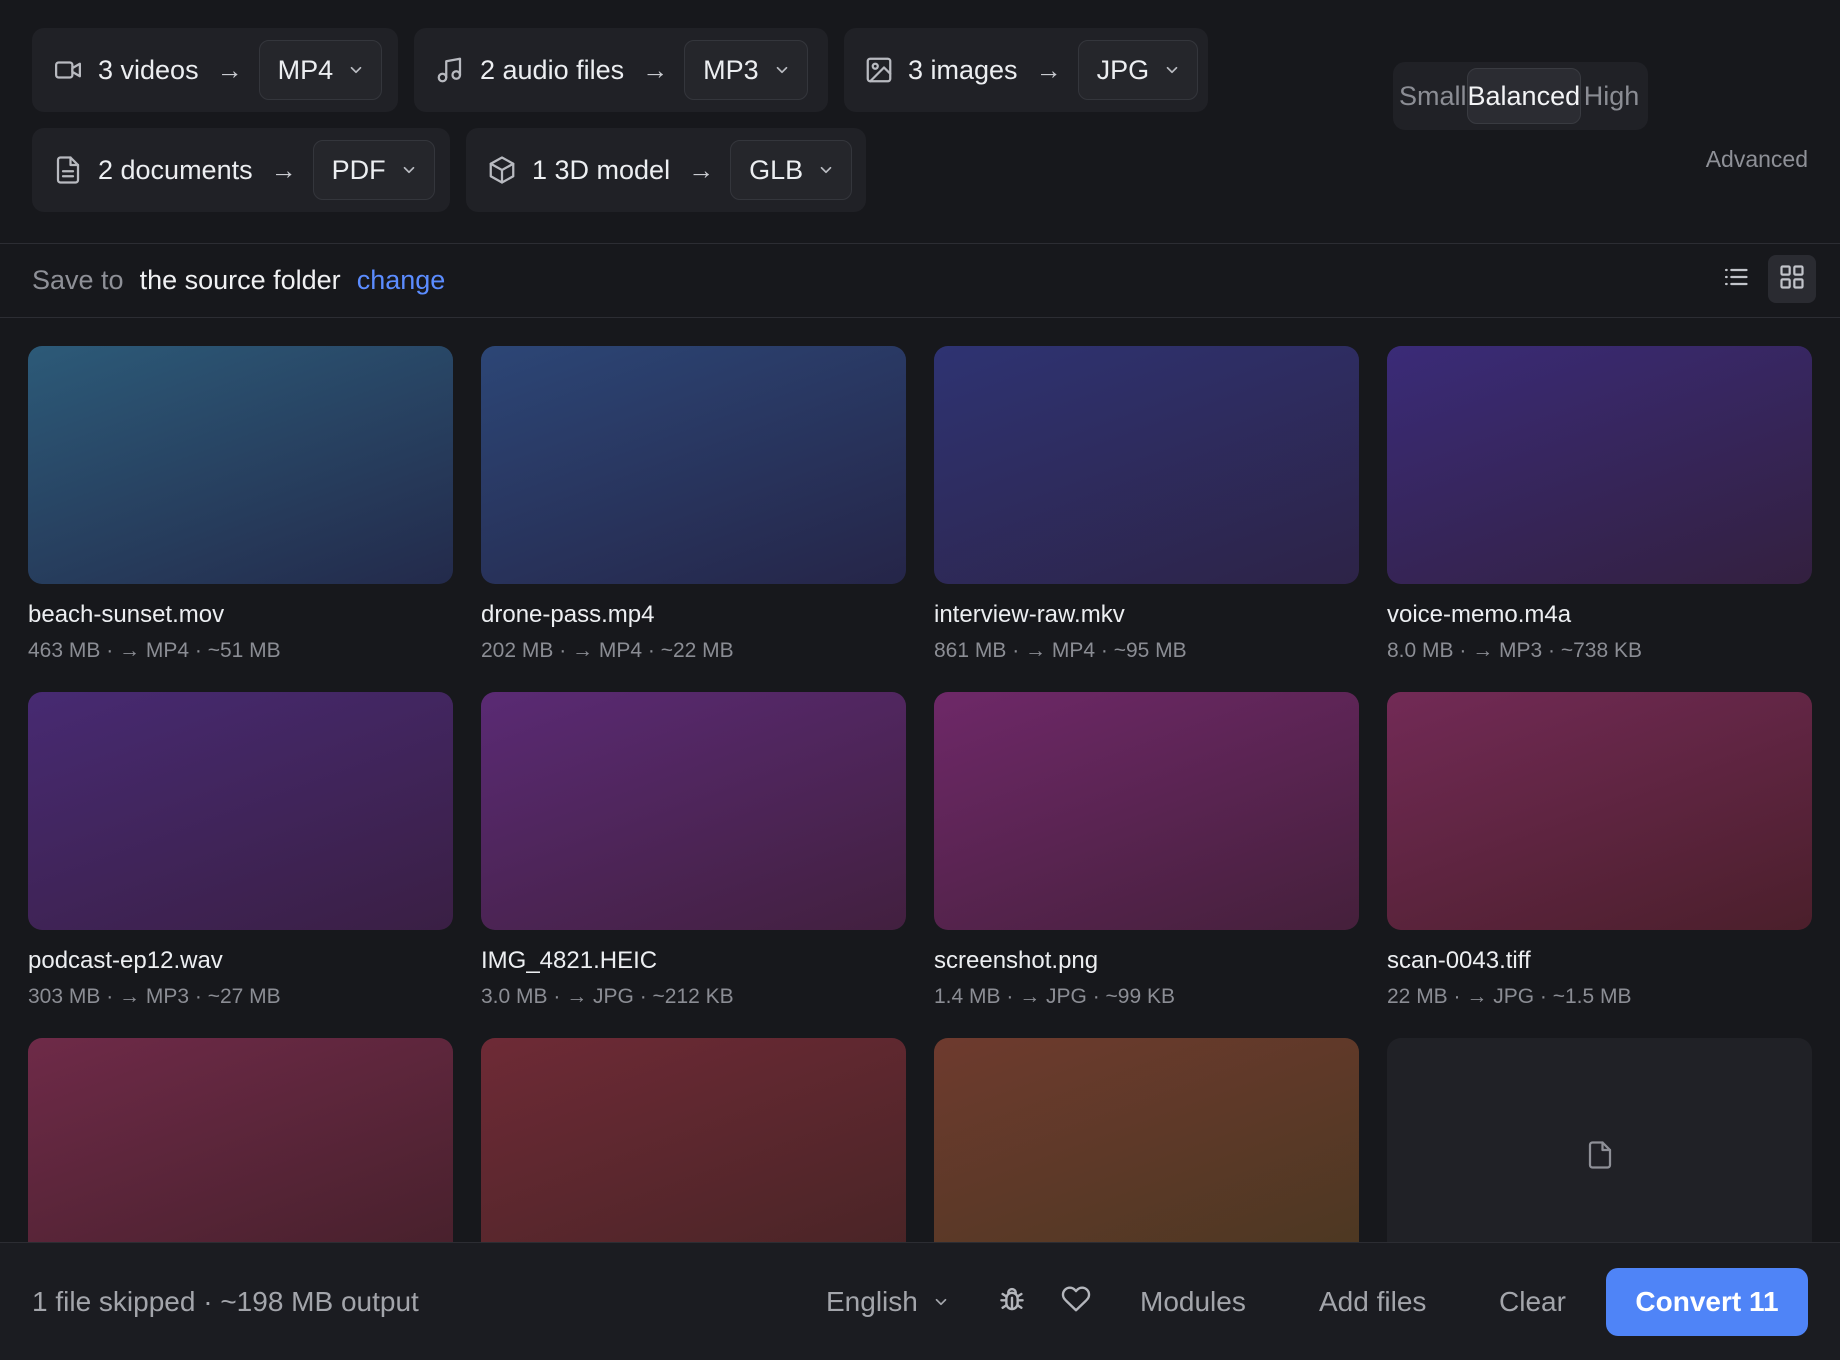  I want to click on group-audio: 2 audio files → MP3, so click(621, 70).